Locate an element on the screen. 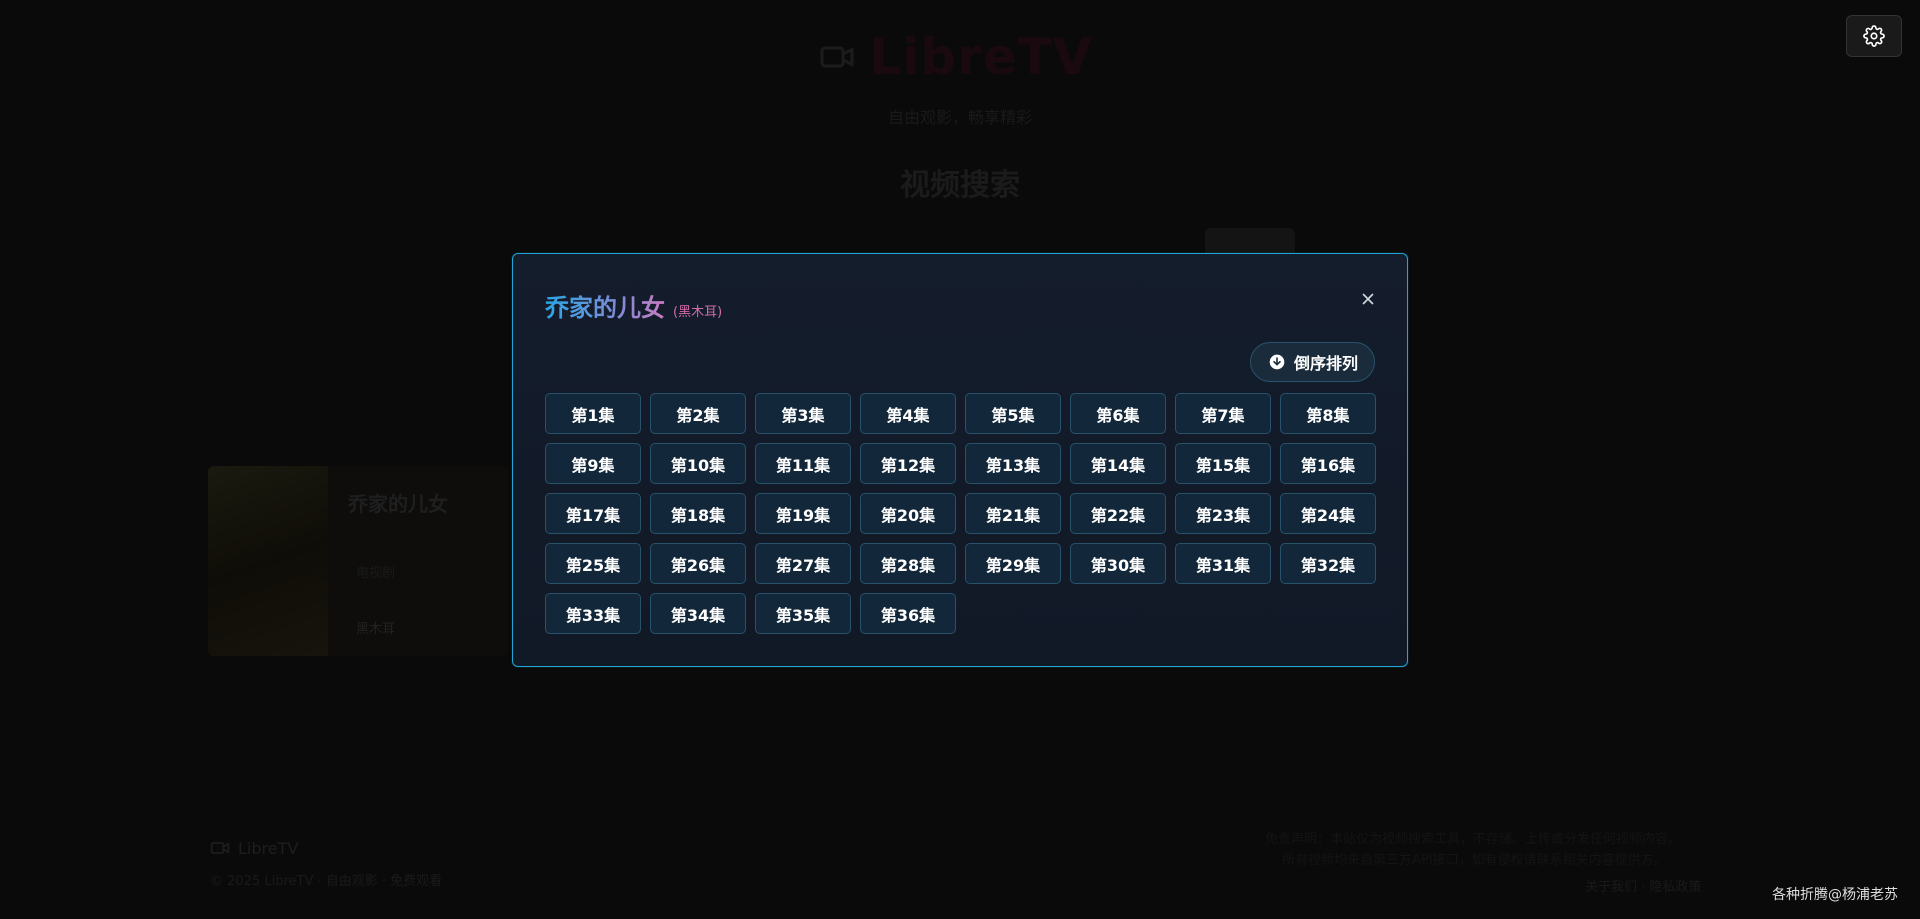  episode-button: 第27集 is located at coordinates (803, 563).